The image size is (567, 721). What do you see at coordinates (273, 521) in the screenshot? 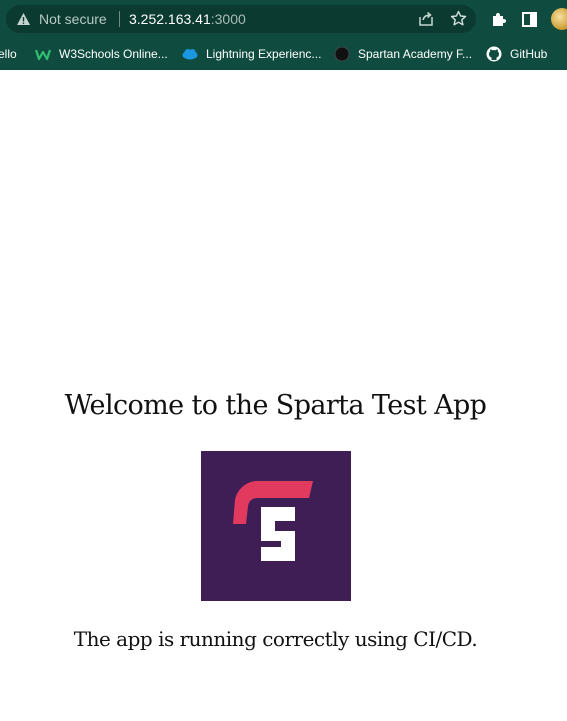
I see `sparta-logo-icon` at bounding box center [273, 521].